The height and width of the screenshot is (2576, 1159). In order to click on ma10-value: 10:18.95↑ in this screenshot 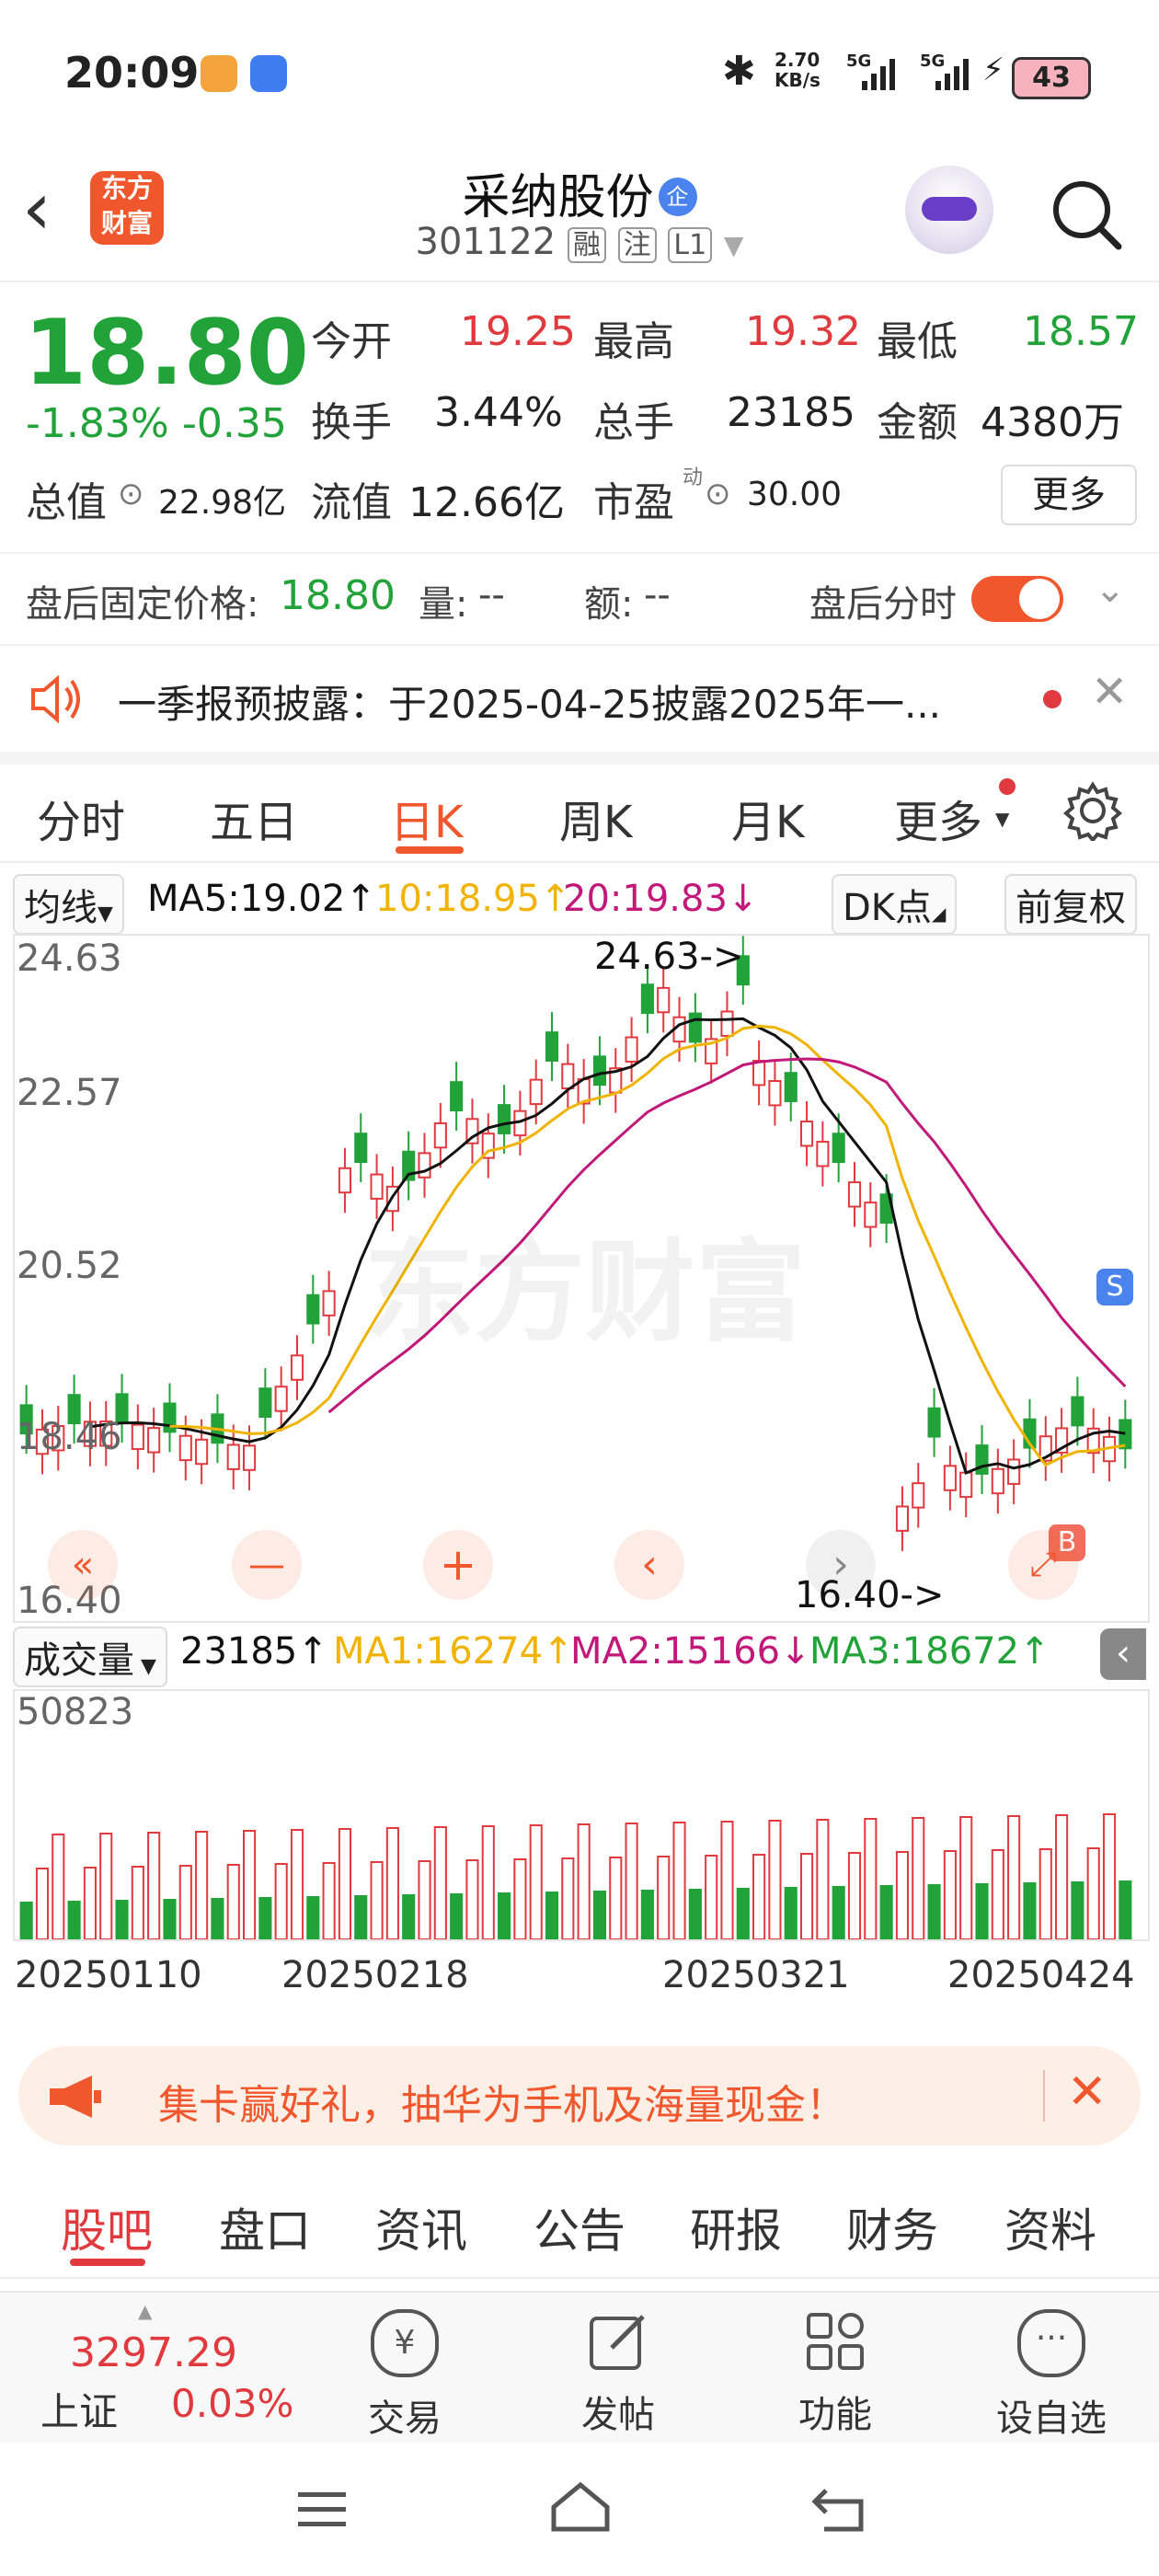, I will do `click(473, 899)`.